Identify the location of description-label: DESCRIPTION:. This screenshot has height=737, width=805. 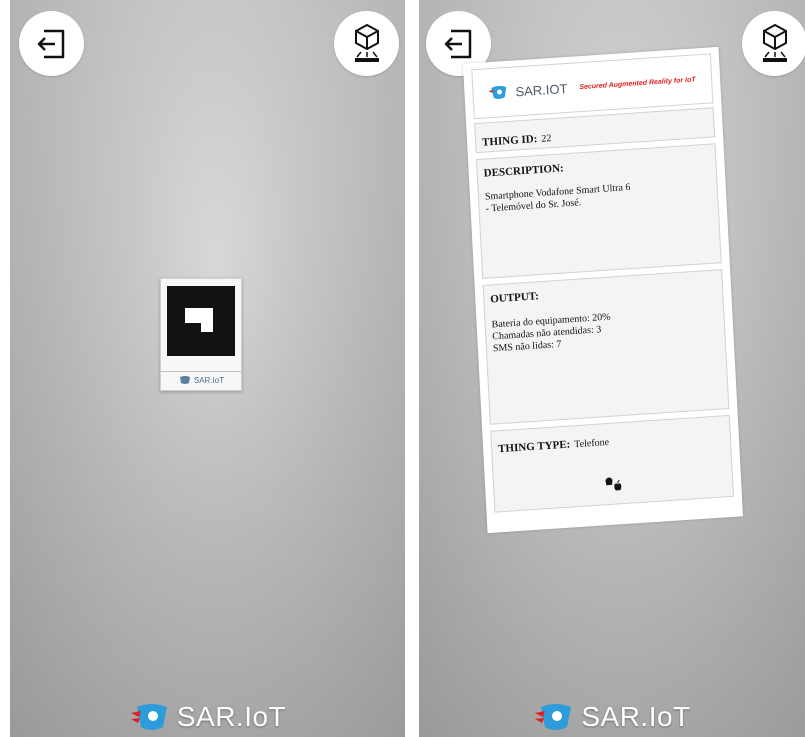
(523, 171).